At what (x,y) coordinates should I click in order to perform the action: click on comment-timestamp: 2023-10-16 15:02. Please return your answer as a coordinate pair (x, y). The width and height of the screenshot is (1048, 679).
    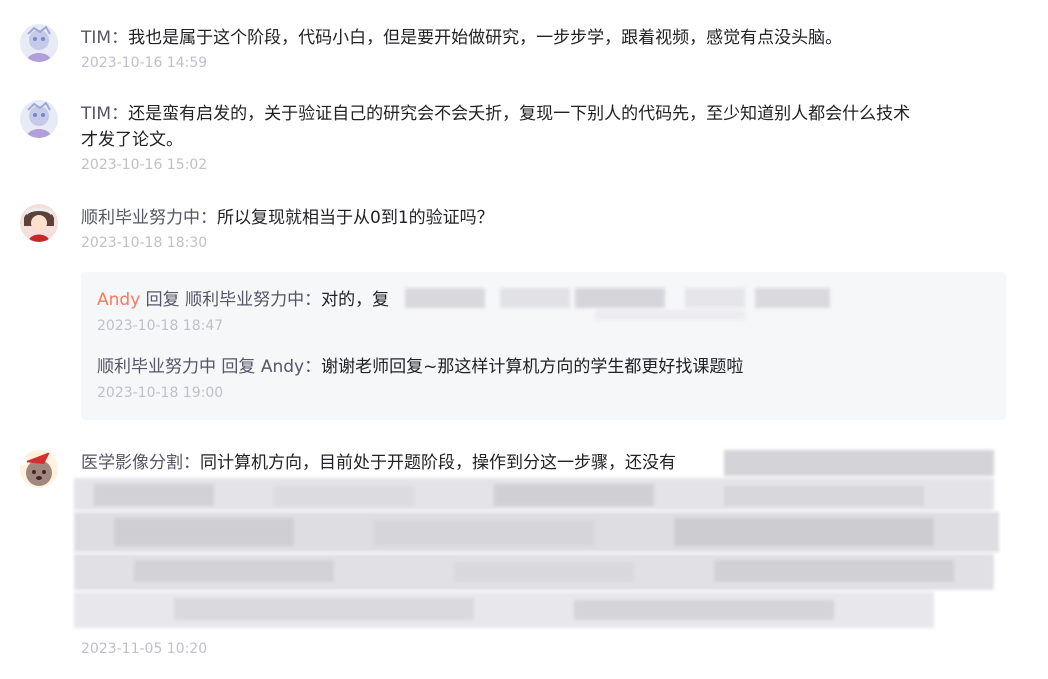
    Looking at the image, I should click on (144, 165).